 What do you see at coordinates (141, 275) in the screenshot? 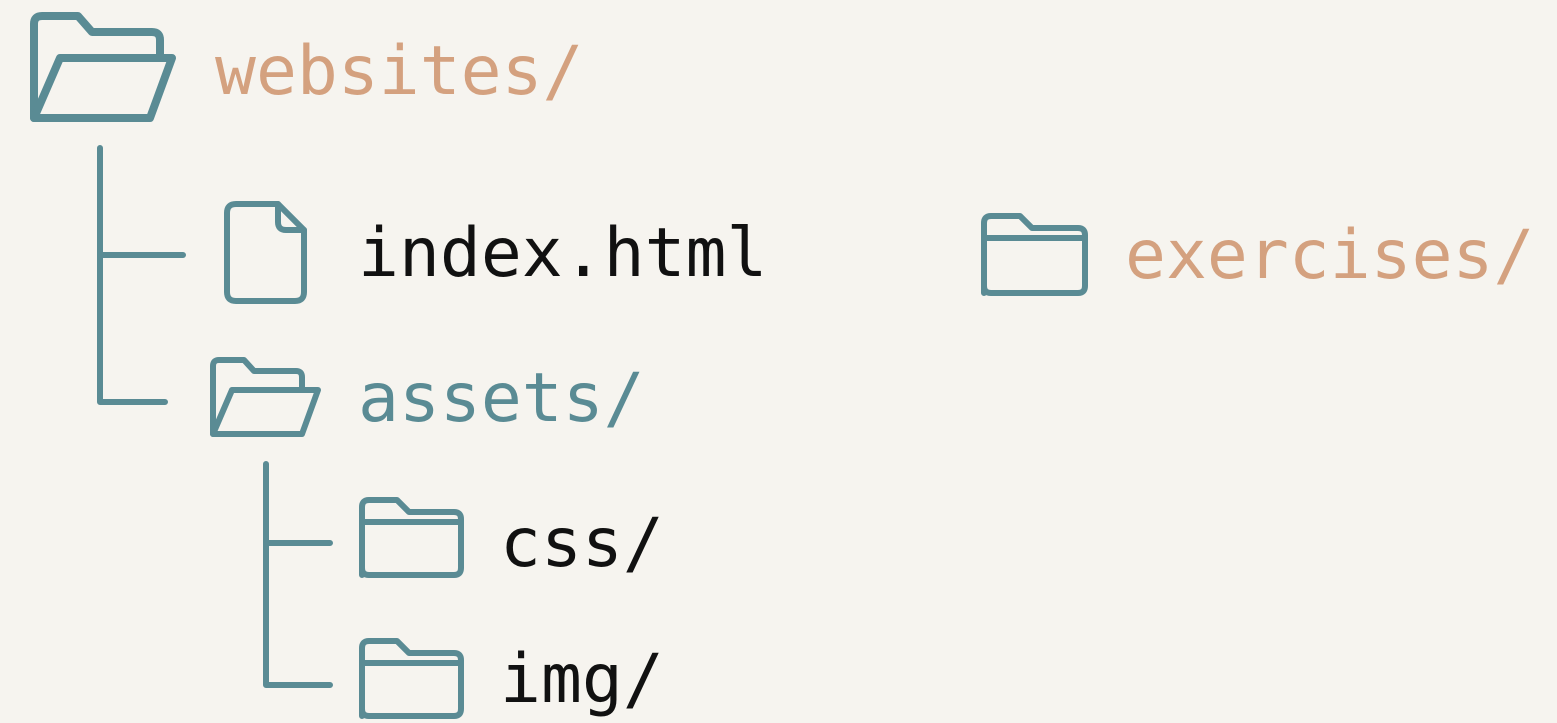
I see `root-connector` at bounding box center [141, 275].